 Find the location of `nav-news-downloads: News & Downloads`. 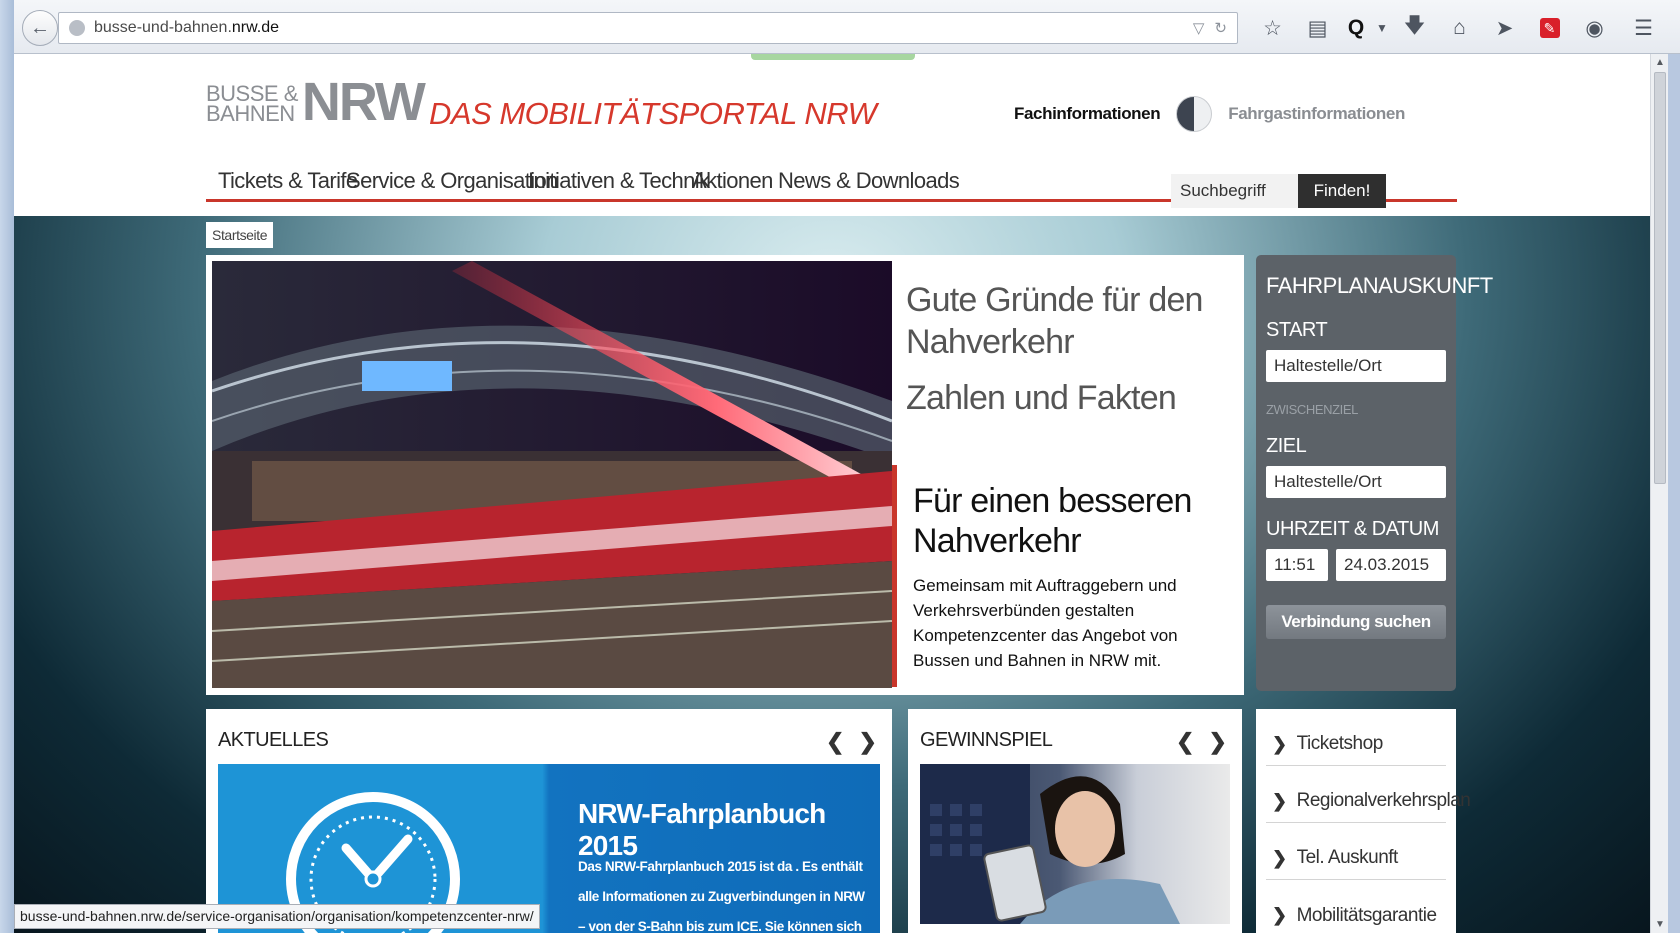

nav-news-downloads: News & Downloads is located at coordinates (869, 181).